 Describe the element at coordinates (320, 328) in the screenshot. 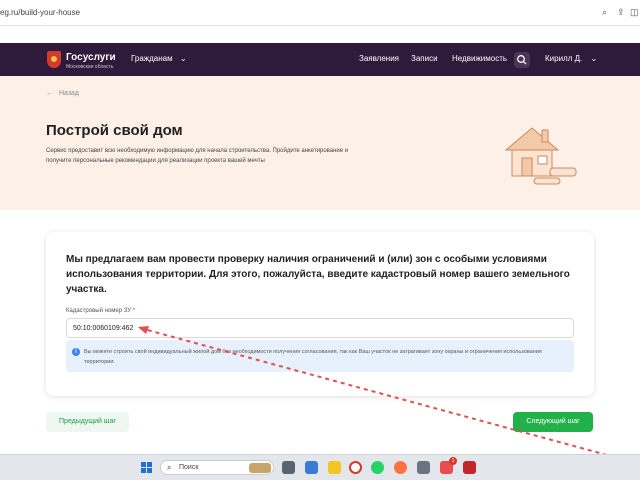

I see `cadastral-number-input: 50:10:0060109:462` at that location.